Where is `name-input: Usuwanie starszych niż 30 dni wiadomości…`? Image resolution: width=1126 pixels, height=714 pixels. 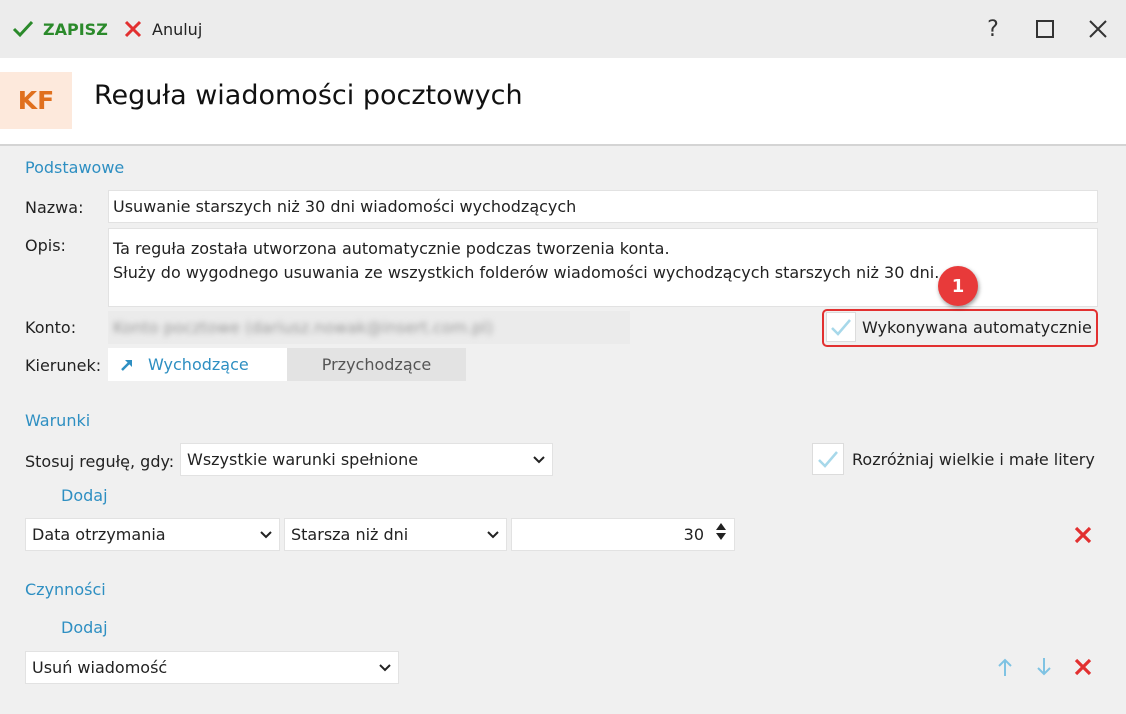 name-input: Usuwanie starszych niż 30 dni wiadomości… is located at coordinates (603, 206).